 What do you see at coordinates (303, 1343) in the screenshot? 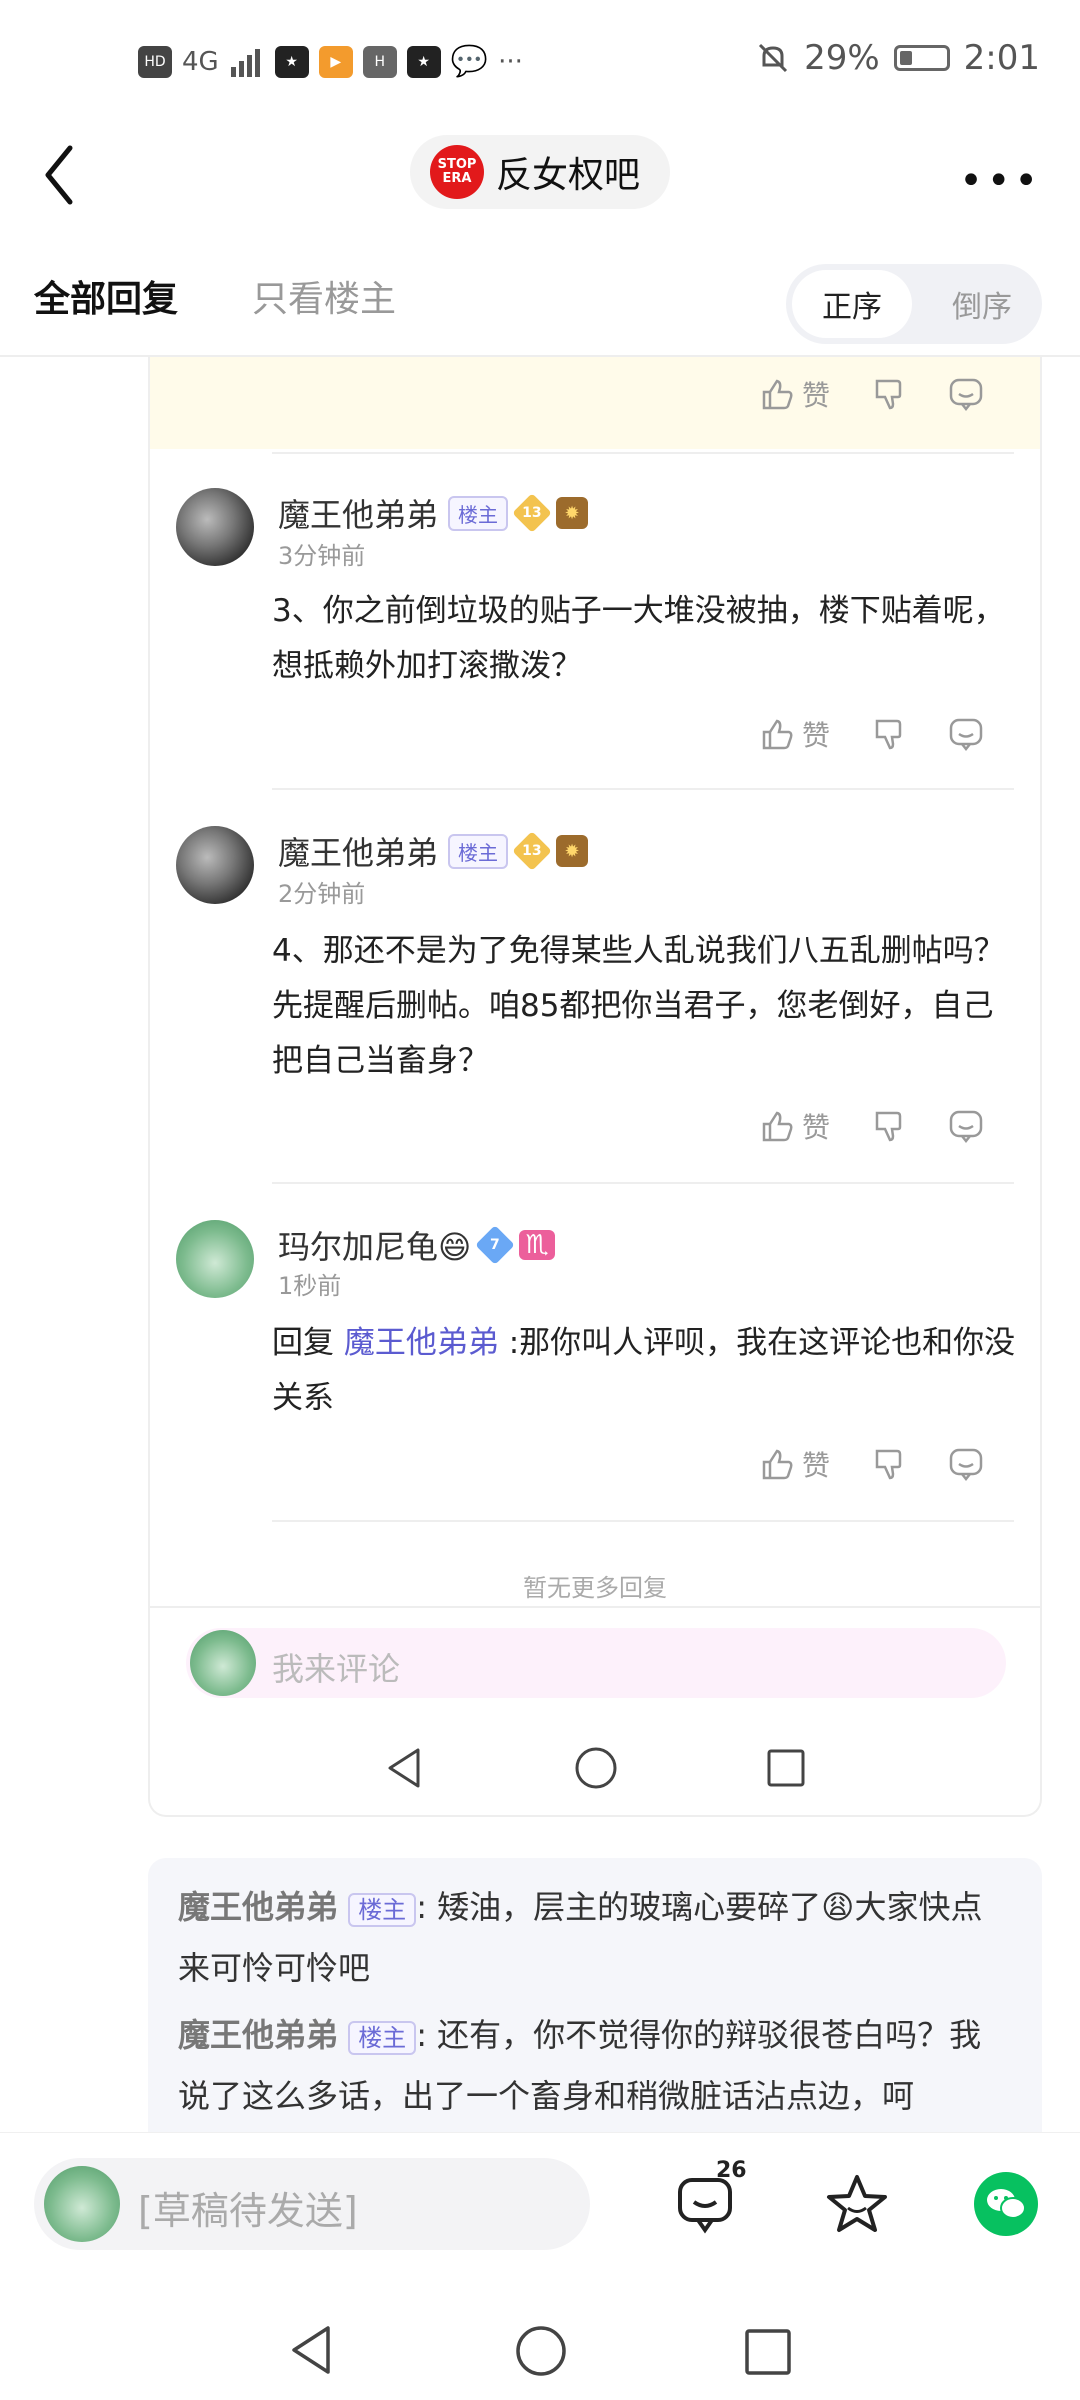
I see `reply-prefix: 回复` at bounding box center [303, 1343].